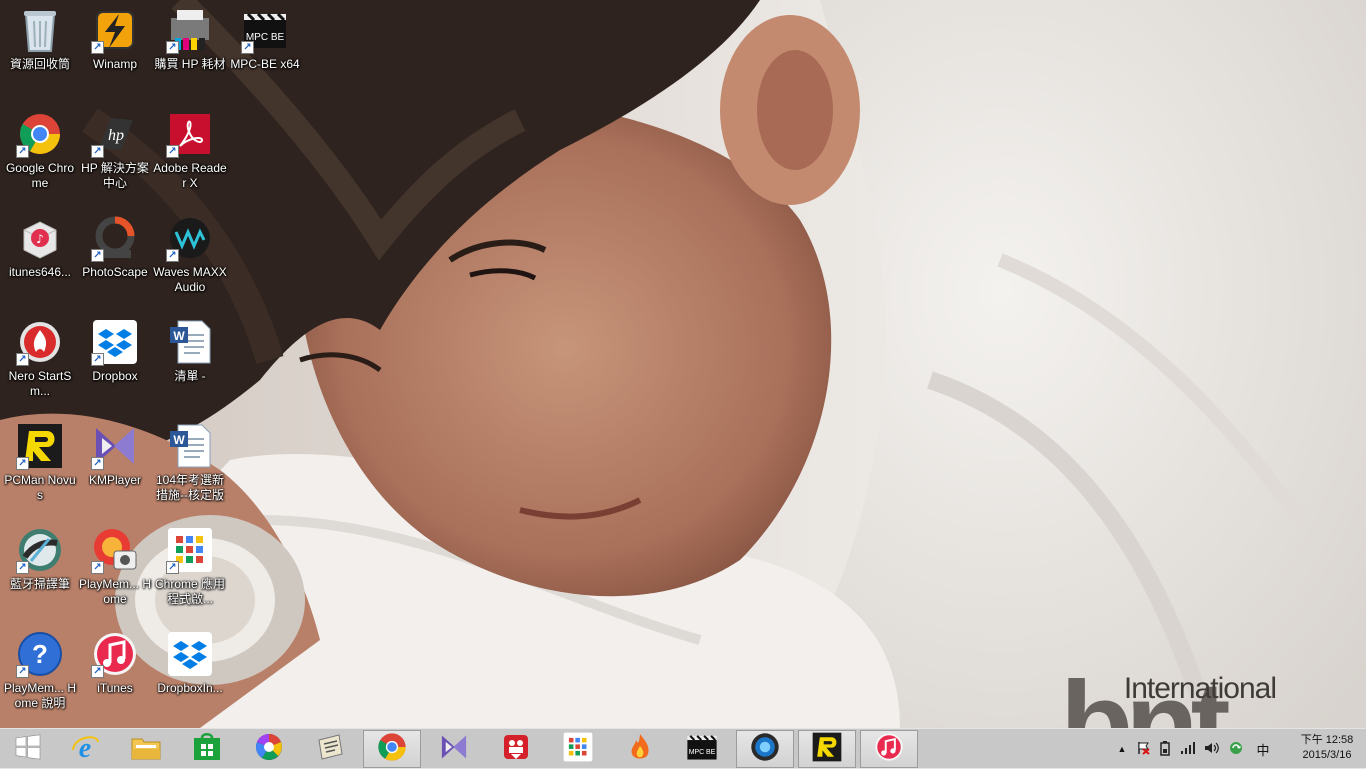 The width and height of the screenshot is (1366, 769). Describe the element at coordinates (269, 749) in the screenshot. I see `taskbar-picasa` at that location.